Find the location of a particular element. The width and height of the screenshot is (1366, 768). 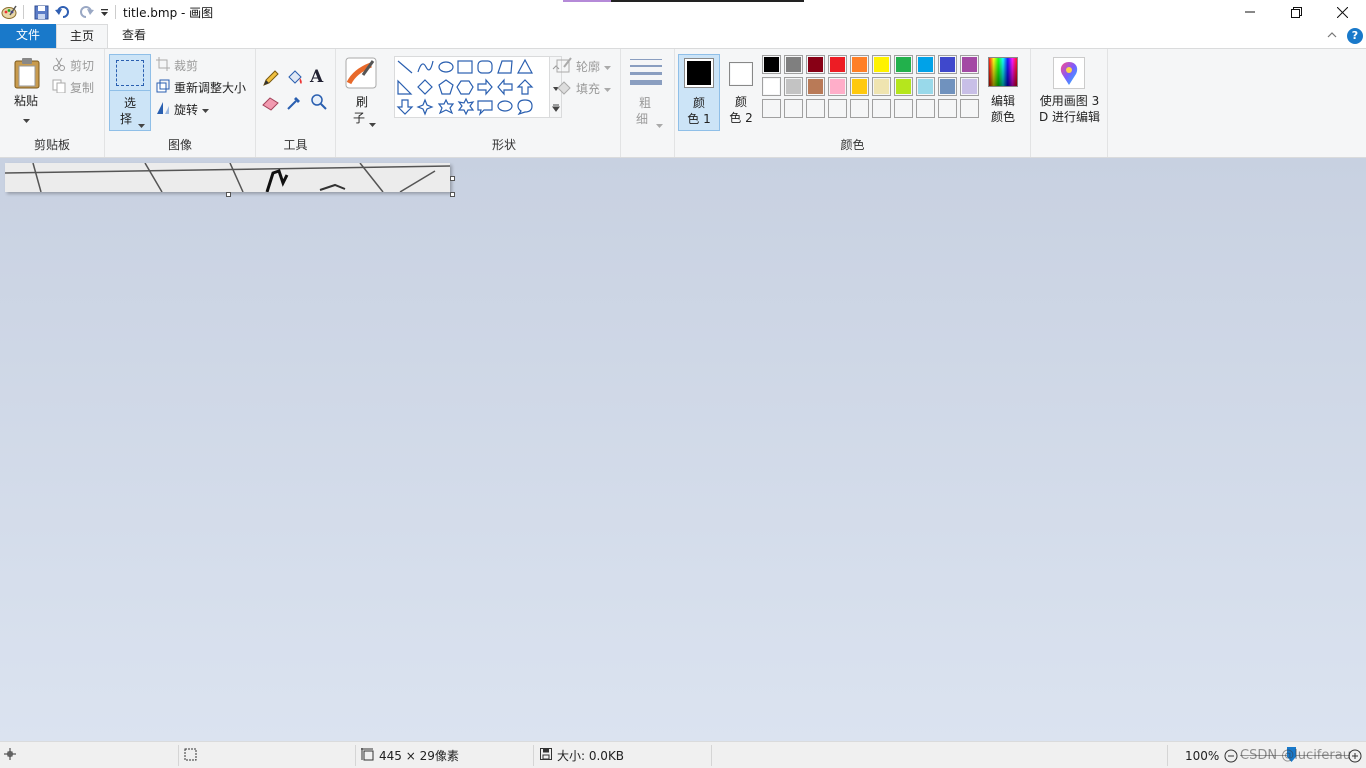

fill-bucket-icon is located at coordinates (295, 79).